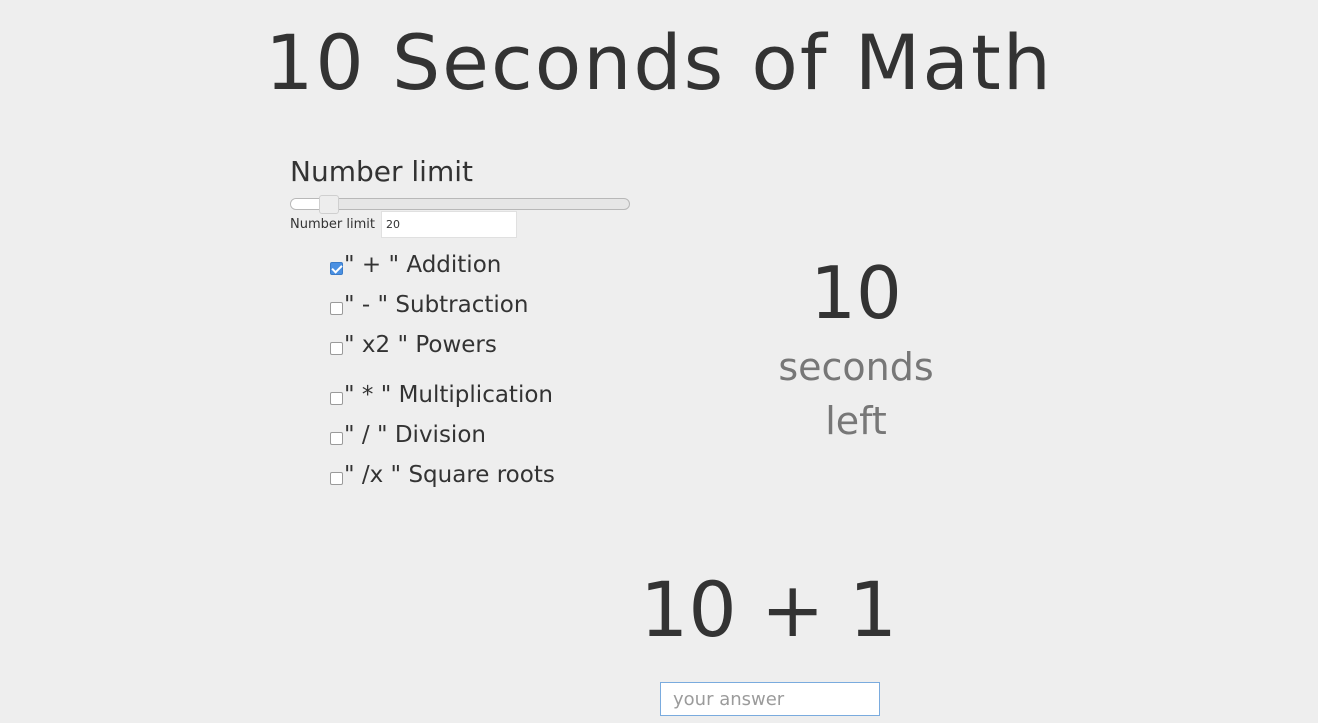  I want to click on operation-label: " / " Division, so click(415, 435).